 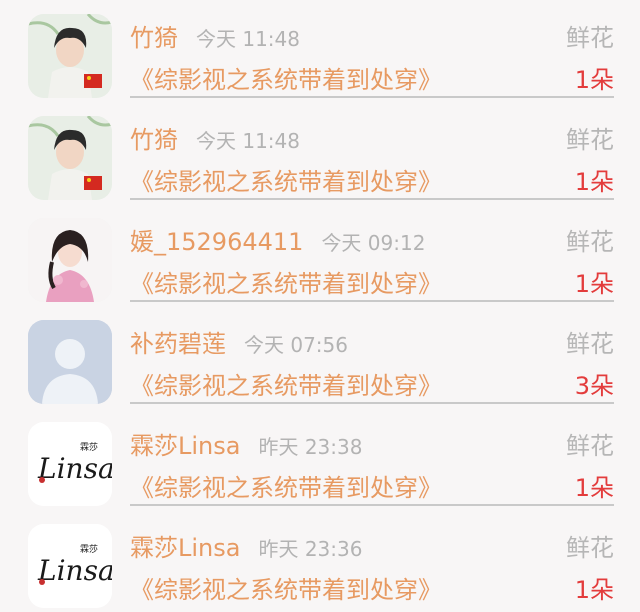 What do you see at coordinates (296, 345) in the screenshot?
I see `timestamp: 今天 07:56` at bounding box center [296, 345].